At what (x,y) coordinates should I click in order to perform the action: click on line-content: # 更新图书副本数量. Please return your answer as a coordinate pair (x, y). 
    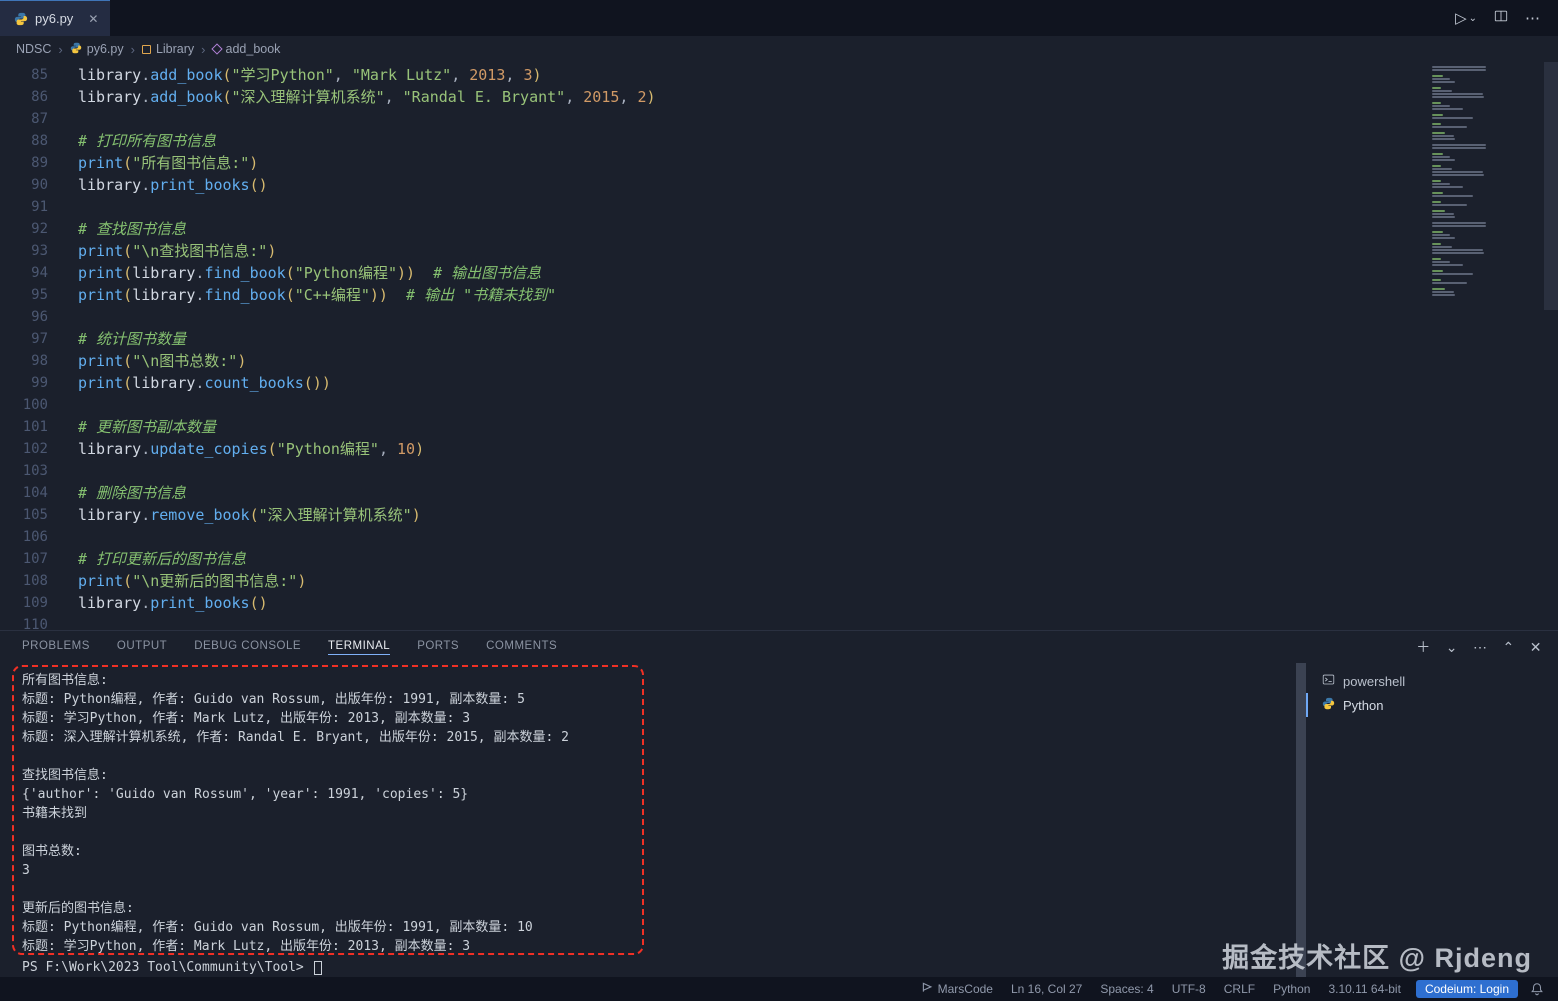
    Looking at the image, I should click on (147, 427).